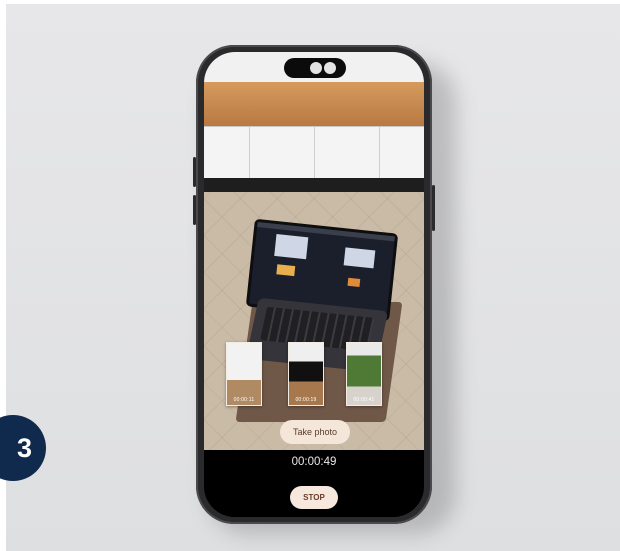  I want to click on camera-scene-shadow, so click(314, 185).